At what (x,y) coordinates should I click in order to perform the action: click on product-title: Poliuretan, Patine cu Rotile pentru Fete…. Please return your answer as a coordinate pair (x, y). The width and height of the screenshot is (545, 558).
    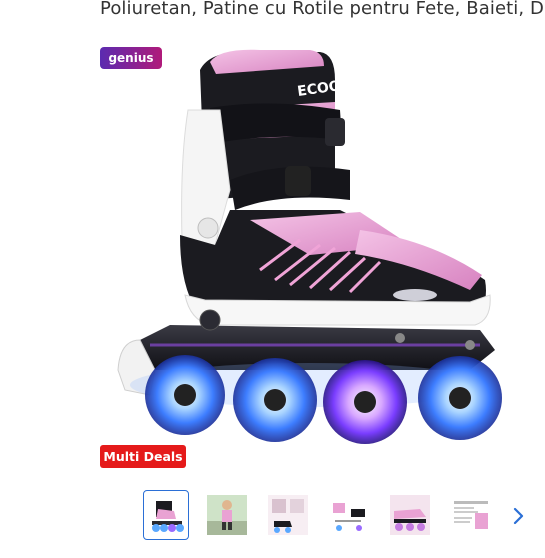
    Looking at the image, I should click on (322, 9).